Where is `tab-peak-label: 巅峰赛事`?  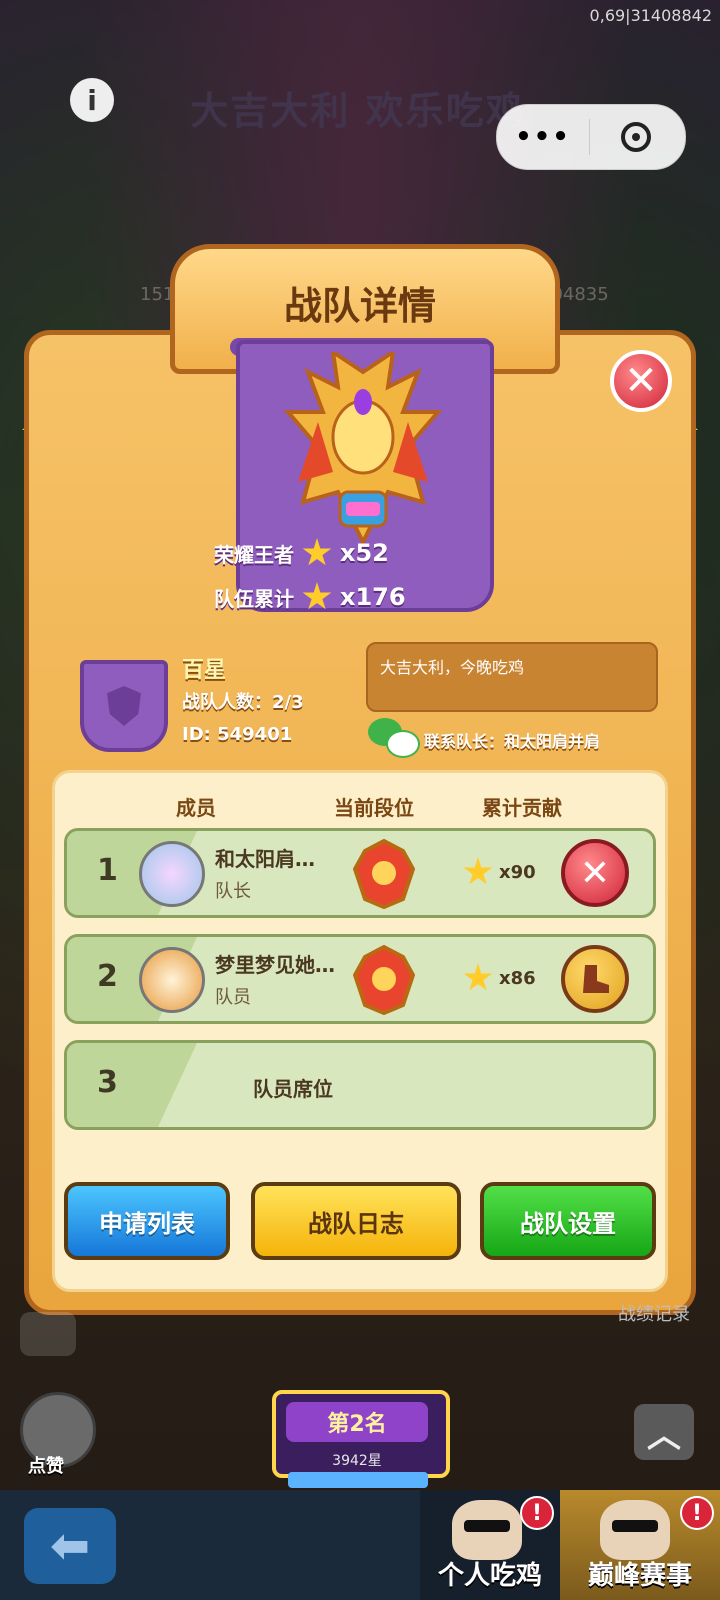 tab-peak-label: 巅峰赛事 is located at coordinates (639, 1576).